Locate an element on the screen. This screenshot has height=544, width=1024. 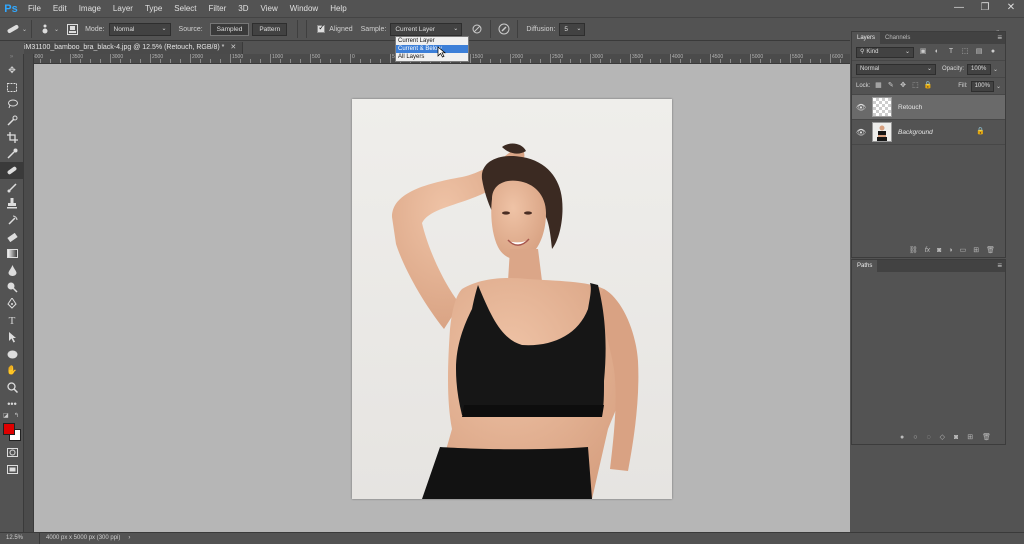
lock-transparent-icon: ▦ is located at coordinates (878, 86).